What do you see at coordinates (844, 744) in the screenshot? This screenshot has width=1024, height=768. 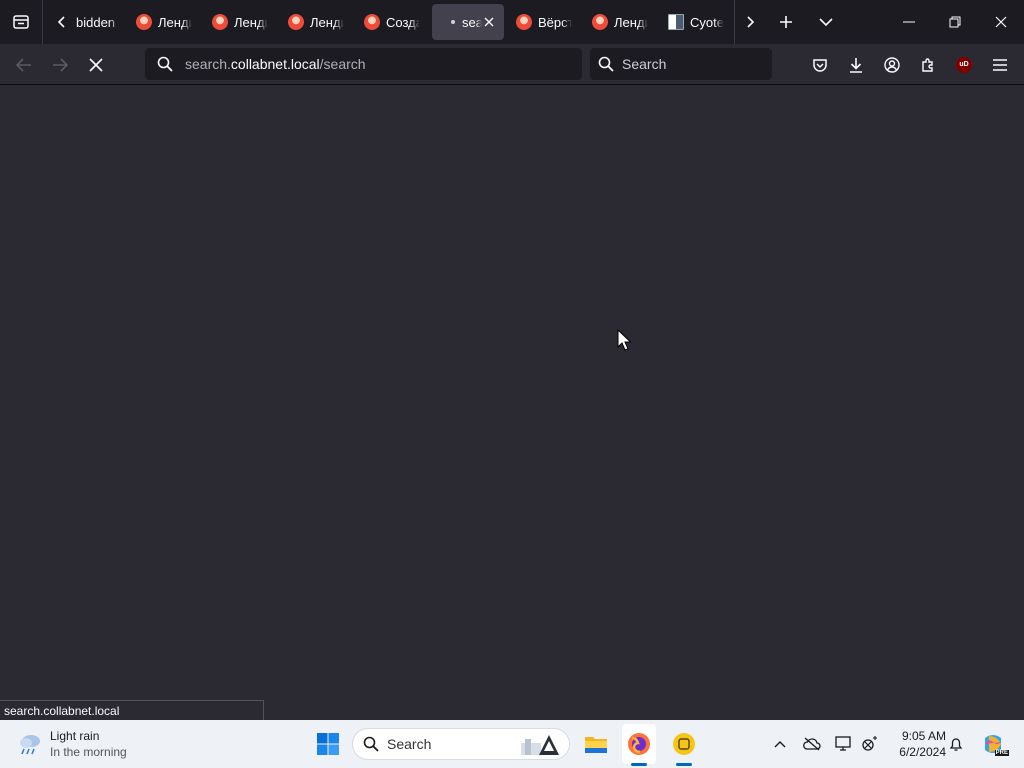 I see `display-icon` at bounding box center [844, 744].